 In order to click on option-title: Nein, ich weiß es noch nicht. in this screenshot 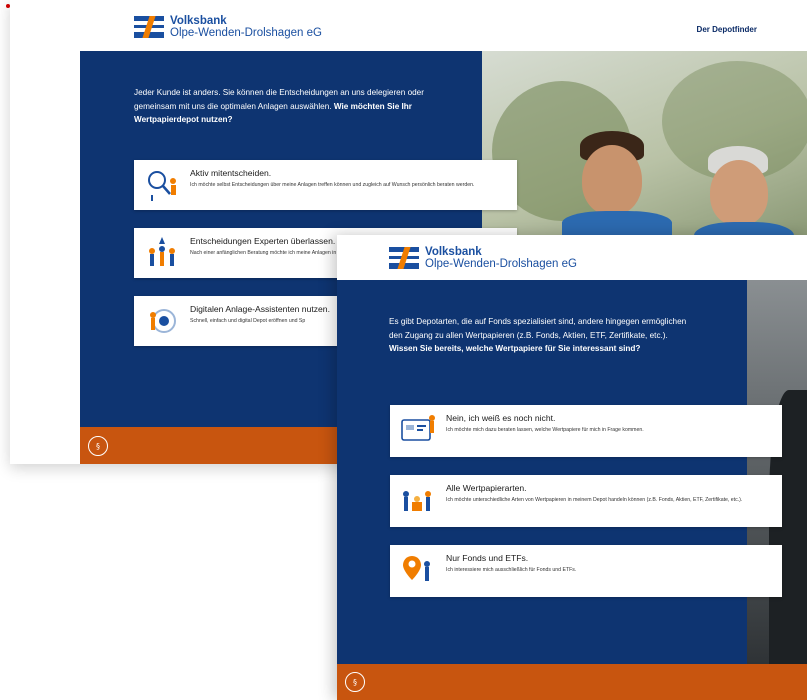, I will do `click(501, 418)`.